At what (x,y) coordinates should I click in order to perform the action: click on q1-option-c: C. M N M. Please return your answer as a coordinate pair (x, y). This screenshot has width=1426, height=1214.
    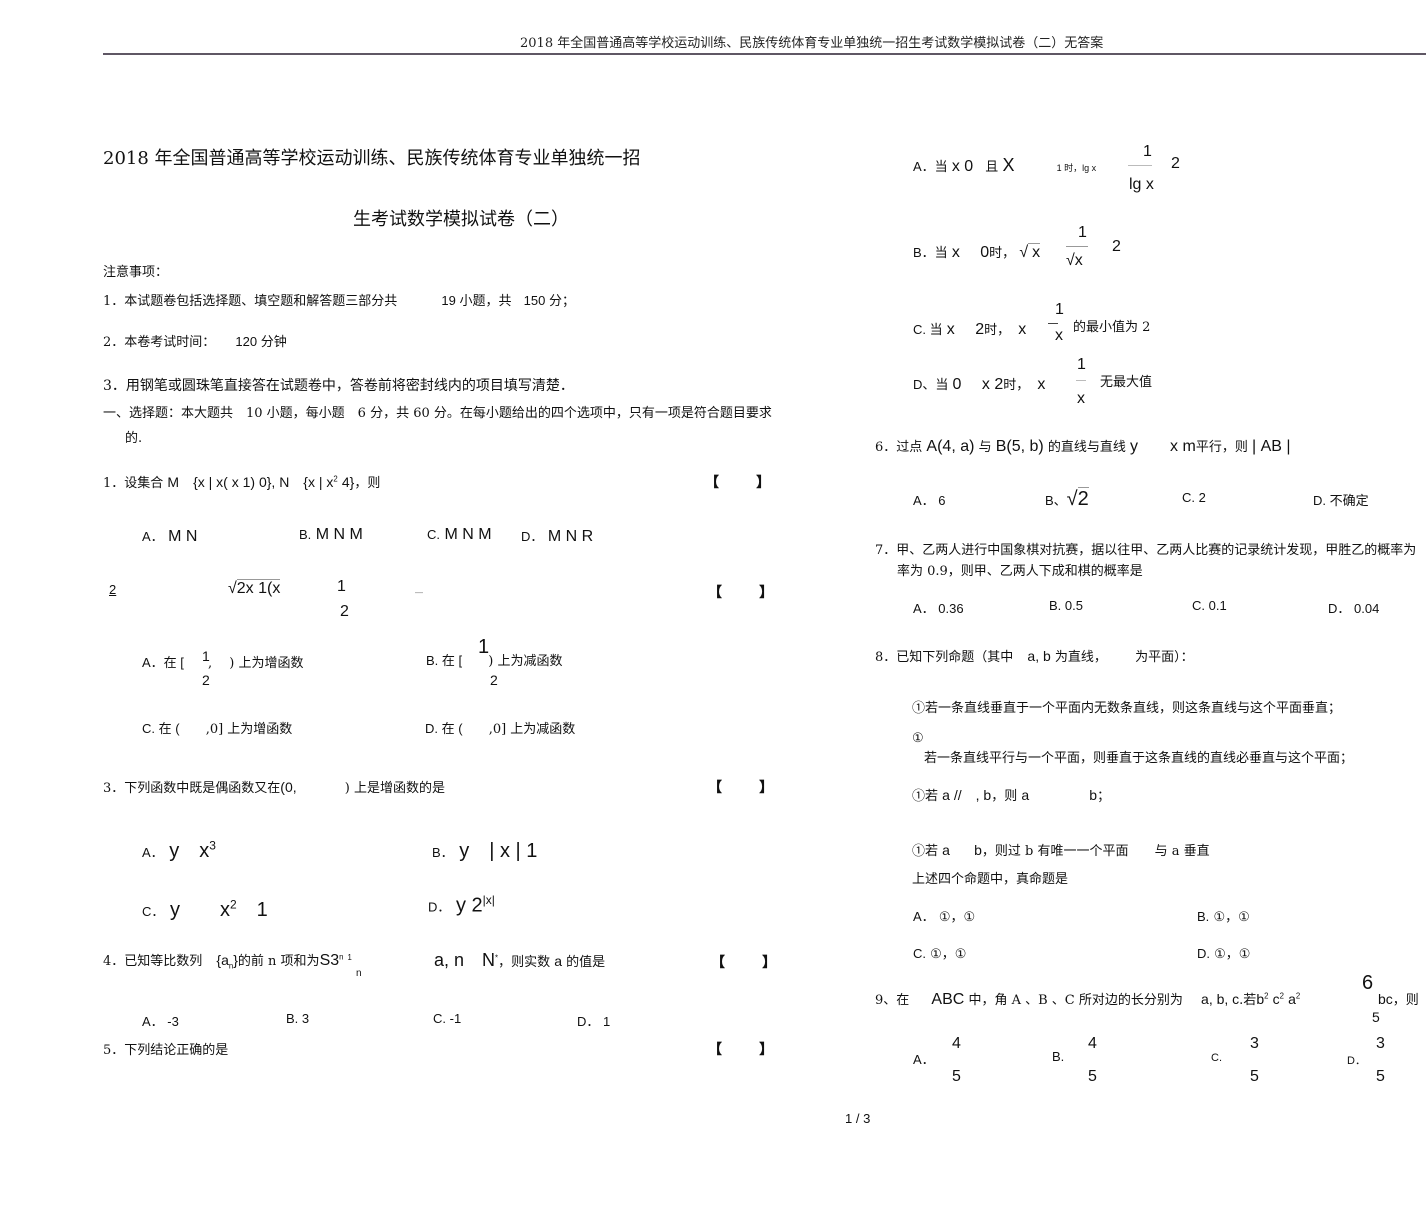
    Looking at the image, I should click on (459, 535).